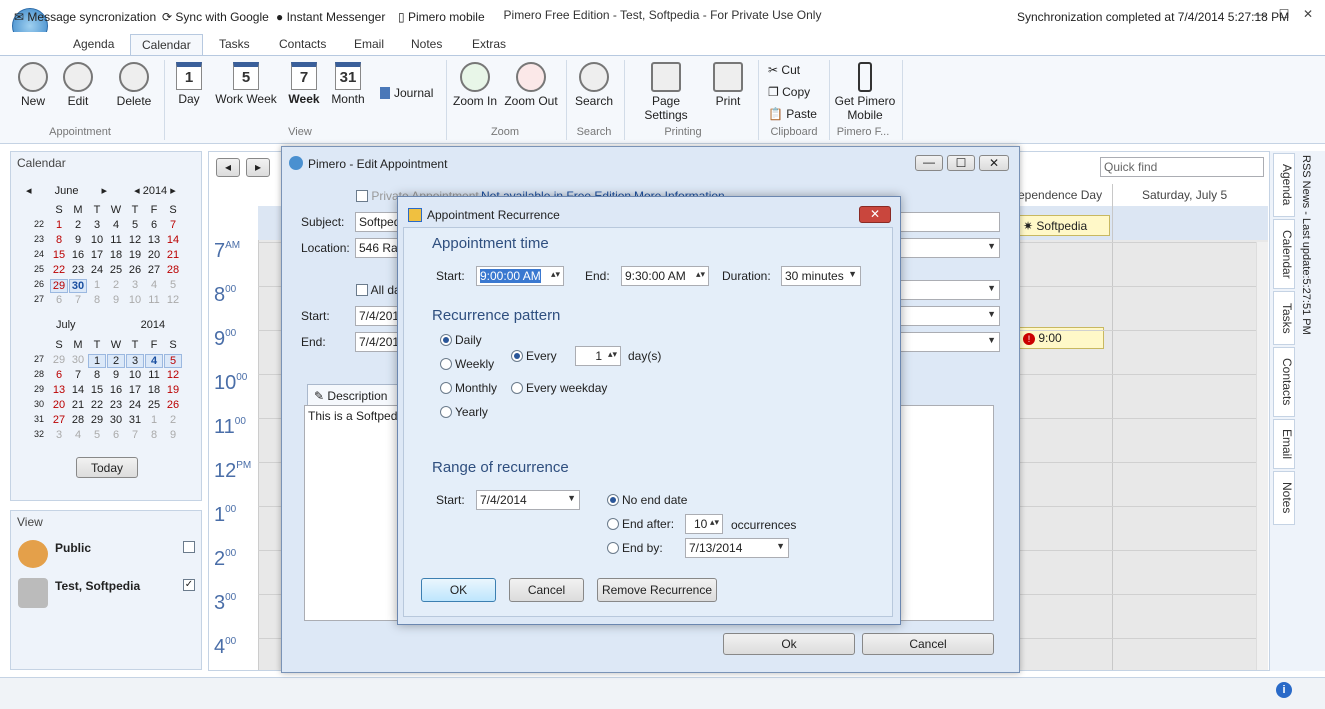 The image size is (1325, 709). Describe the element at coordinates (173, 390) in the screenshot. I see `calendar-day: 19` at that location.